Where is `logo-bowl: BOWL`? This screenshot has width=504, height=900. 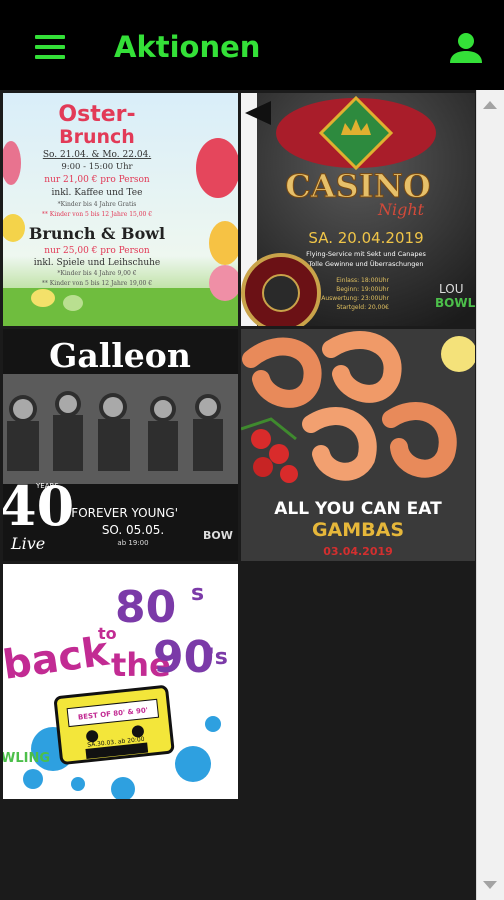
logo-bowl: BOWL is located at coordinates (455, 303).